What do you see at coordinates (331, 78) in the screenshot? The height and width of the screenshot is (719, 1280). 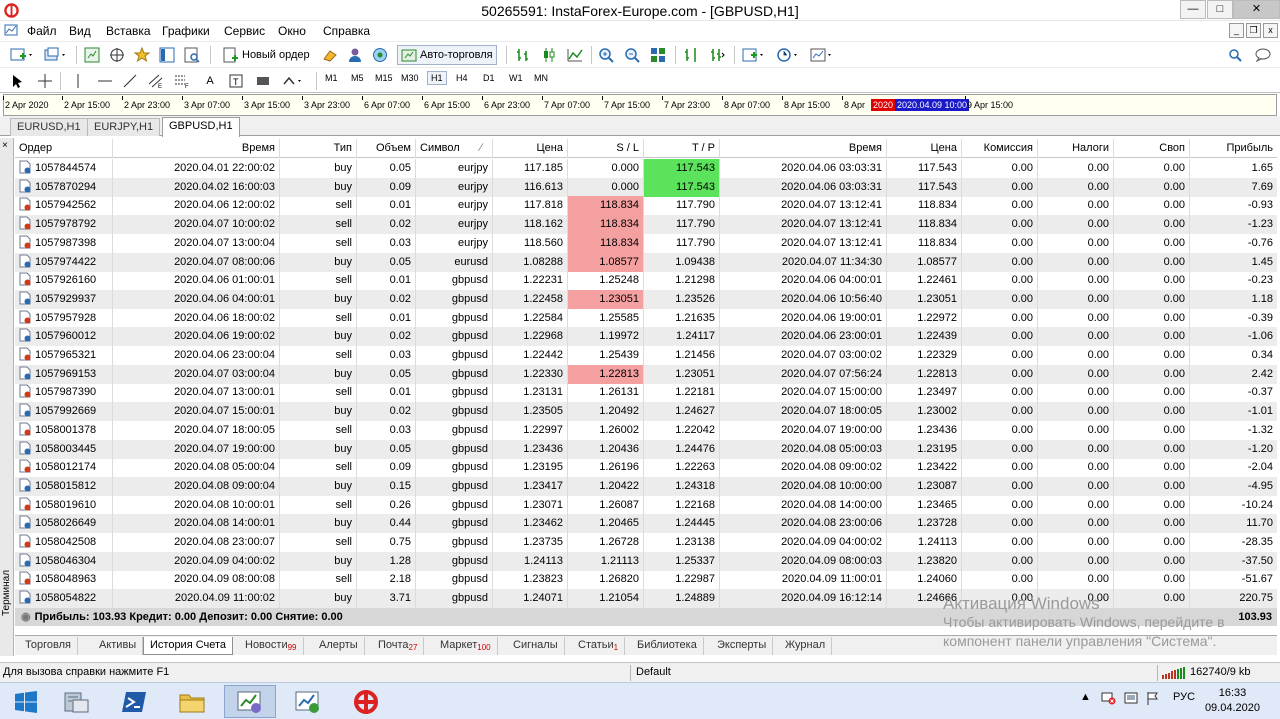 I see `timeframe-m1: M1` at bounding box center [331, 78].